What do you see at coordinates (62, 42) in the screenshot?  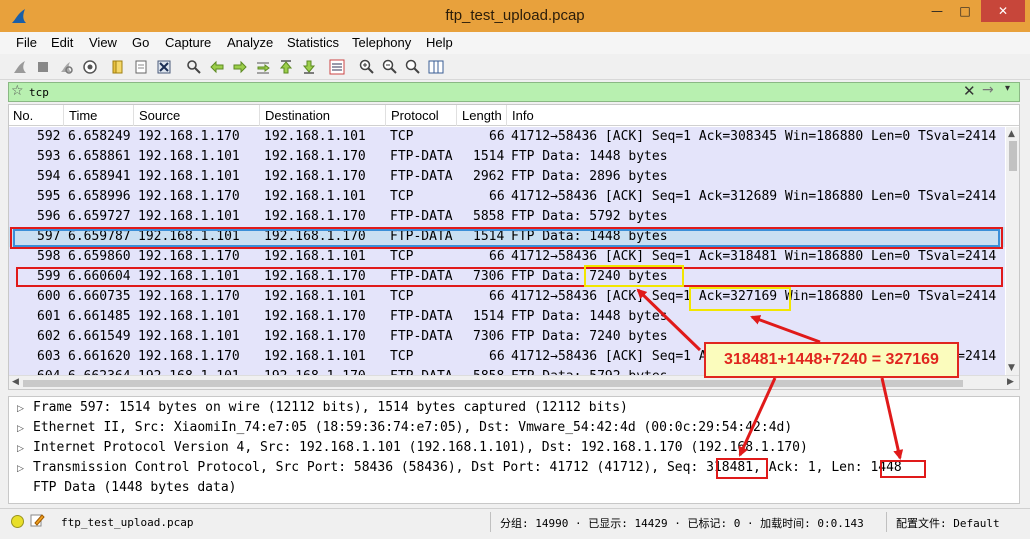 I see `menu-edit: Edit` at bounding box center [62, 42].